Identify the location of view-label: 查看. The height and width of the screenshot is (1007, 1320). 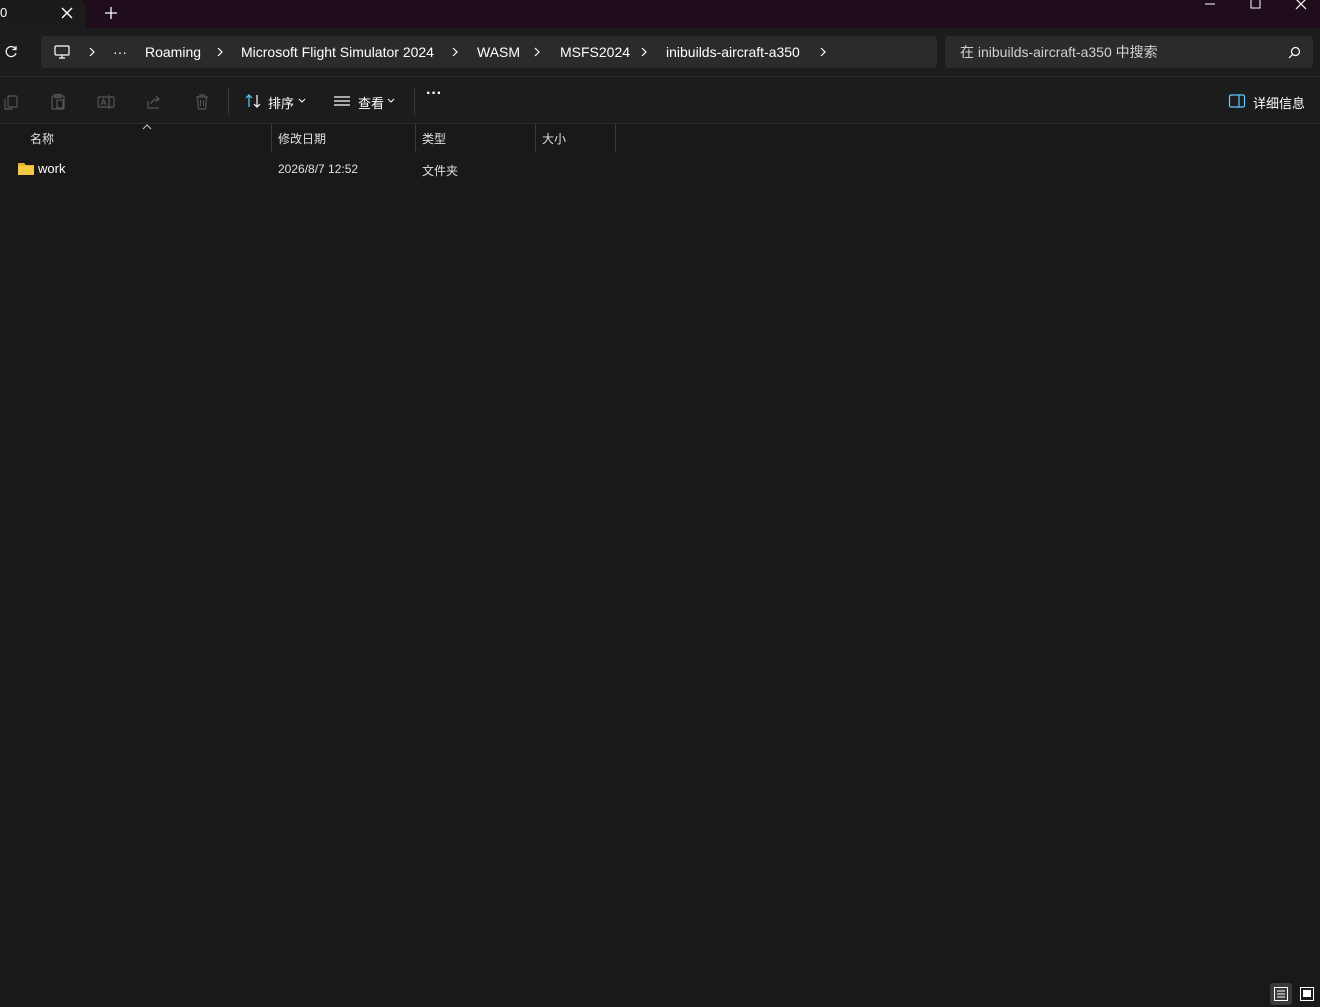
(371, 103).